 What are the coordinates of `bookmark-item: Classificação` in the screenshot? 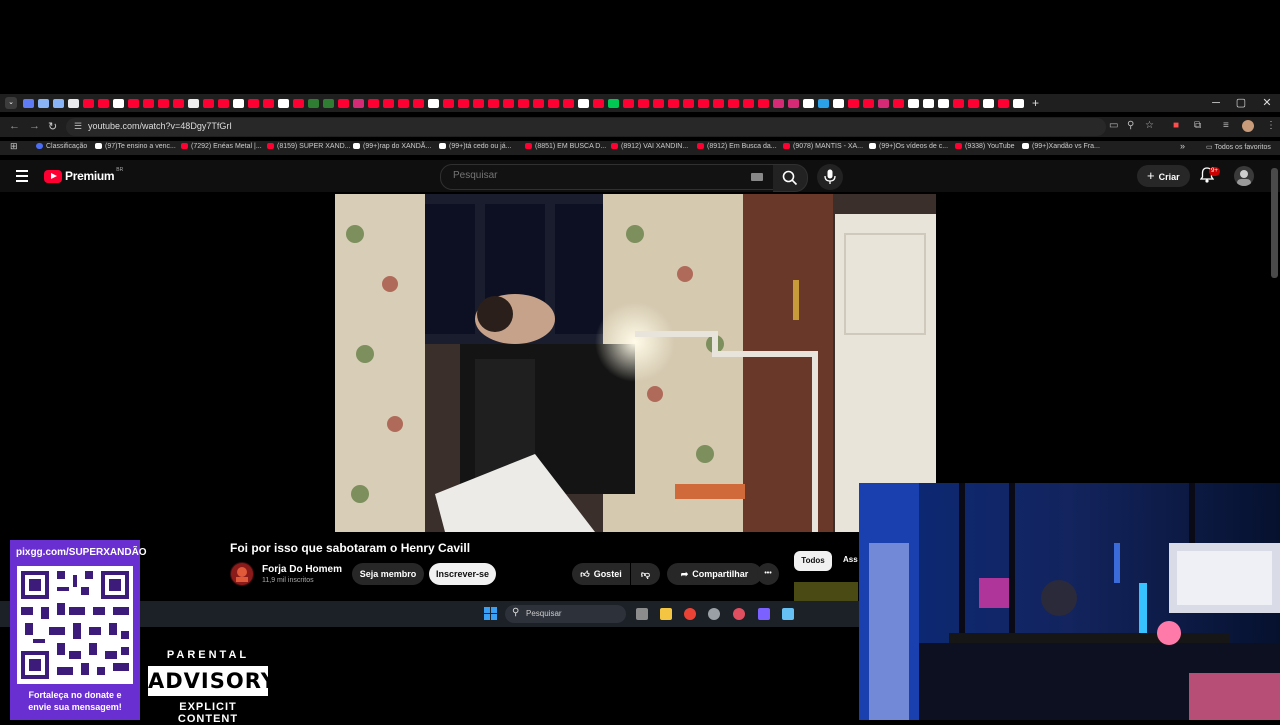 It's located at (61, 146).